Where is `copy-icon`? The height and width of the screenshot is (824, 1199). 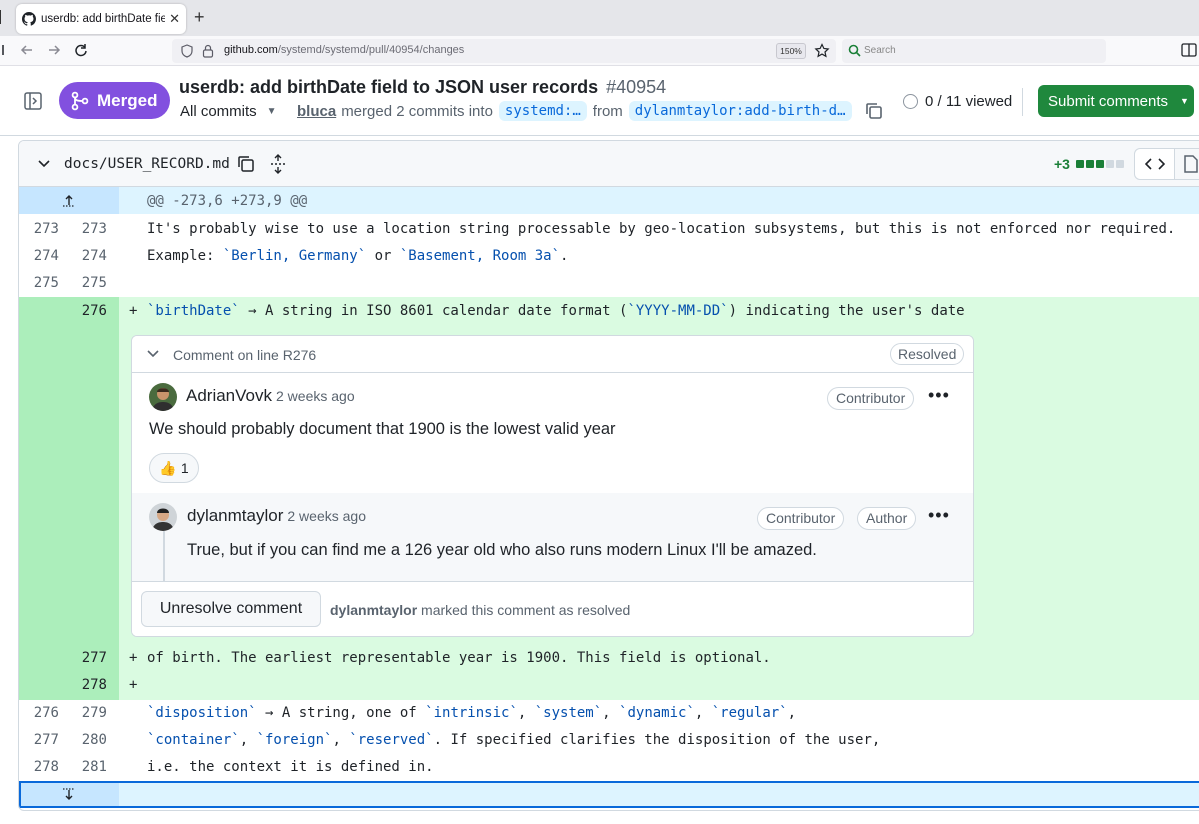 copy-icon is located at coordinates (874, 111).